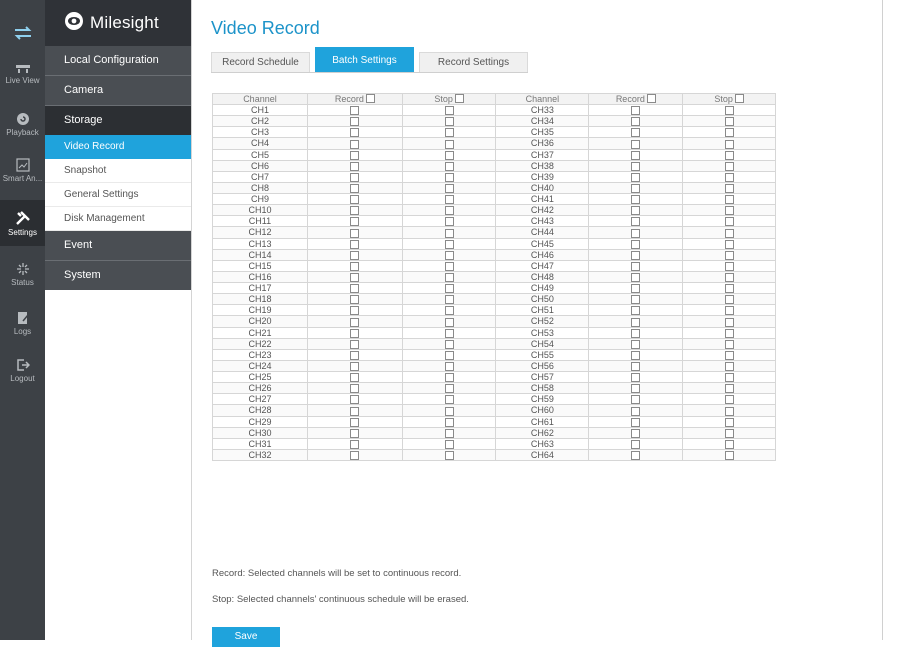 This screenshot has width=903, height=647. What do you see at coordinates (651, 98) in the screenshot?
I see `record-all-right-checkbox` at bounding box center [651, 98].